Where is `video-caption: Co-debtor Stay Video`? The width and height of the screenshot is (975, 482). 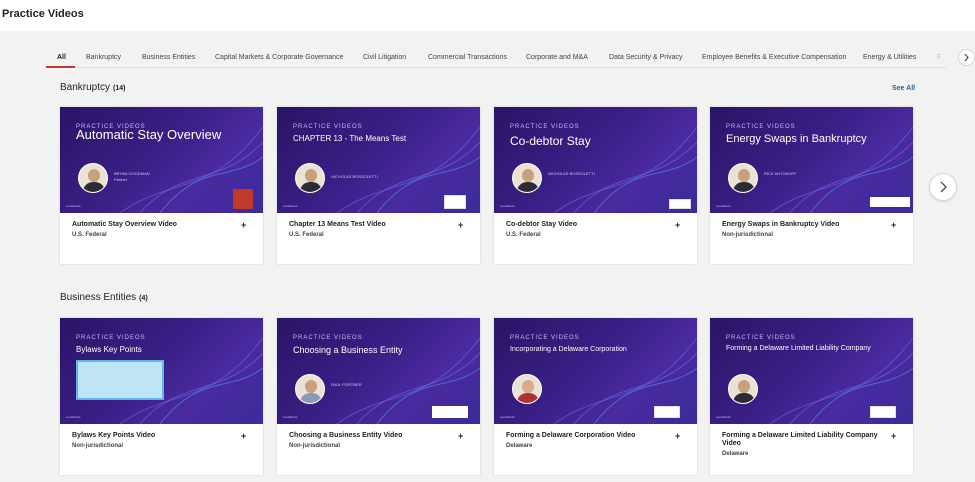 video-caption: Co-debtor Stay Video is located at coordinates (542, 224).